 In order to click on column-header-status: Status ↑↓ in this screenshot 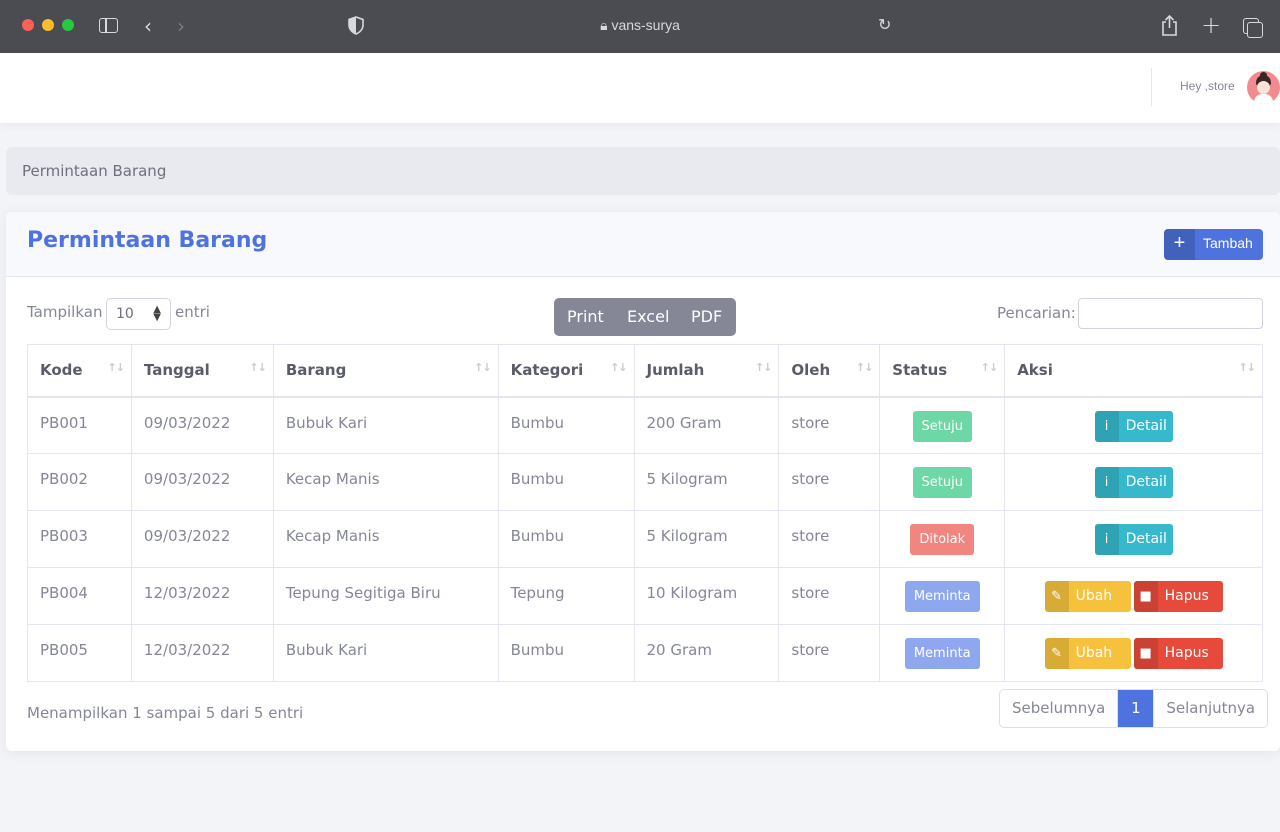, I will do `click(942, 371)`.